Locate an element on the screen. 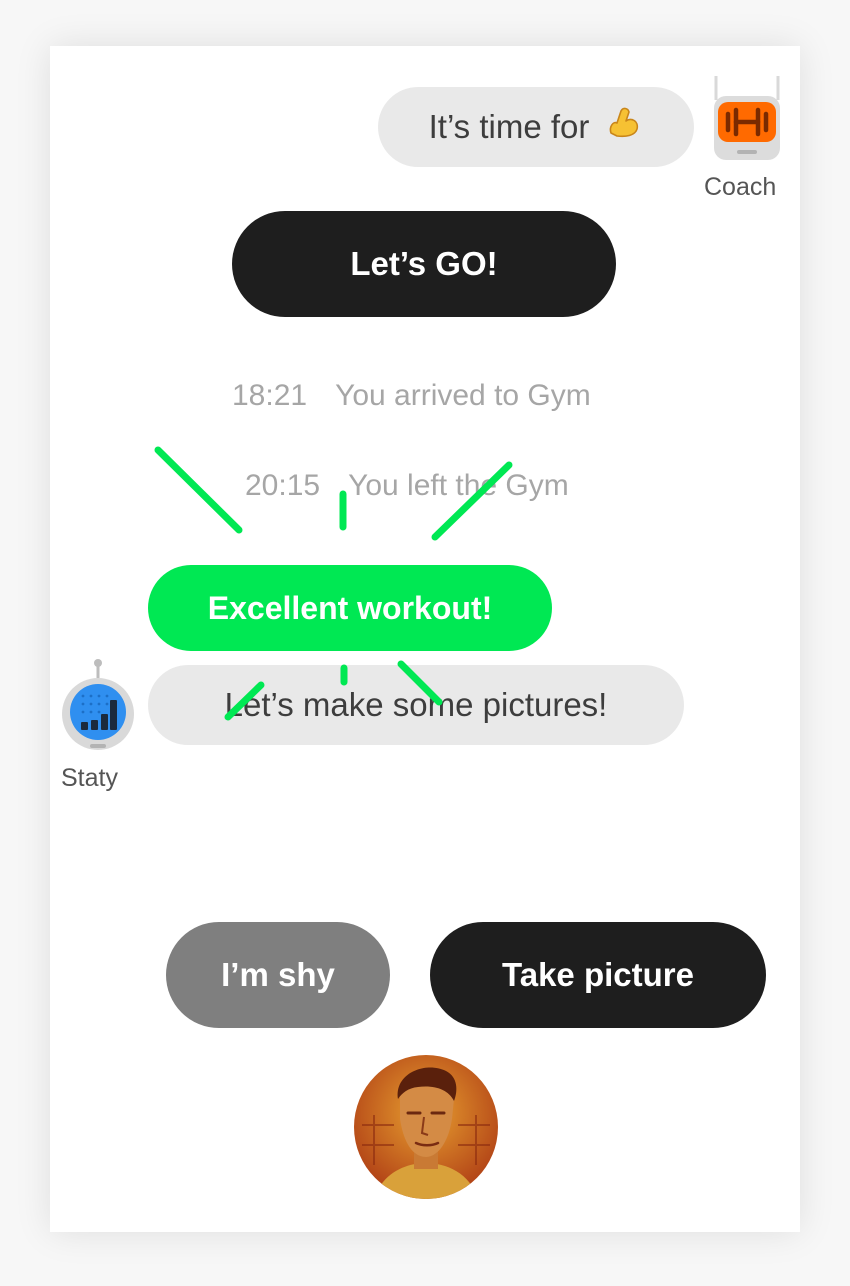  event-left: 20:15 You left the Gym is located at coordinates (407, 486).